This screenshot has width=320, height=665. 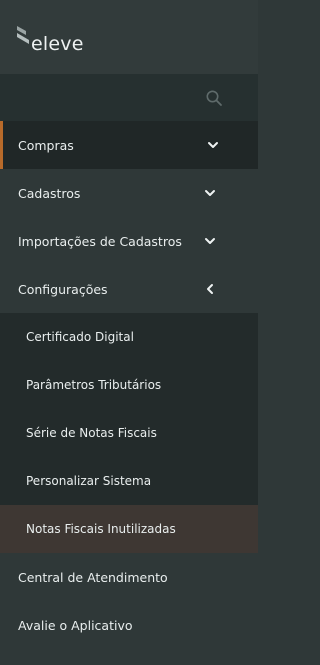 I want to click on menu-item-label: Importações de Cadastros, so click(x=100, y=241).